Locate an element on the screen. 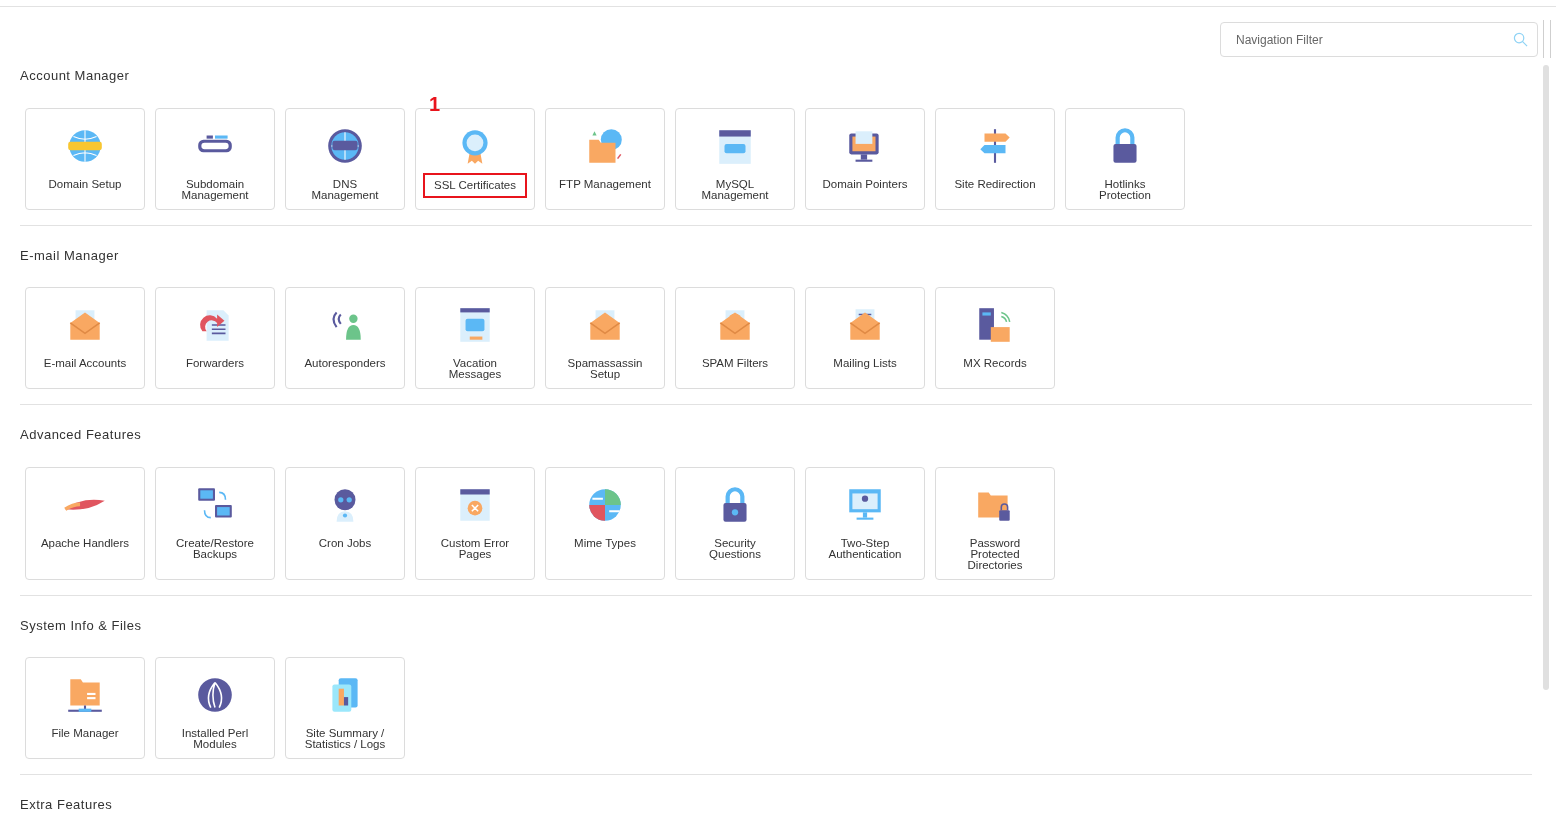  tool-tile: Autoresponders is located at coordinates (345, 338).